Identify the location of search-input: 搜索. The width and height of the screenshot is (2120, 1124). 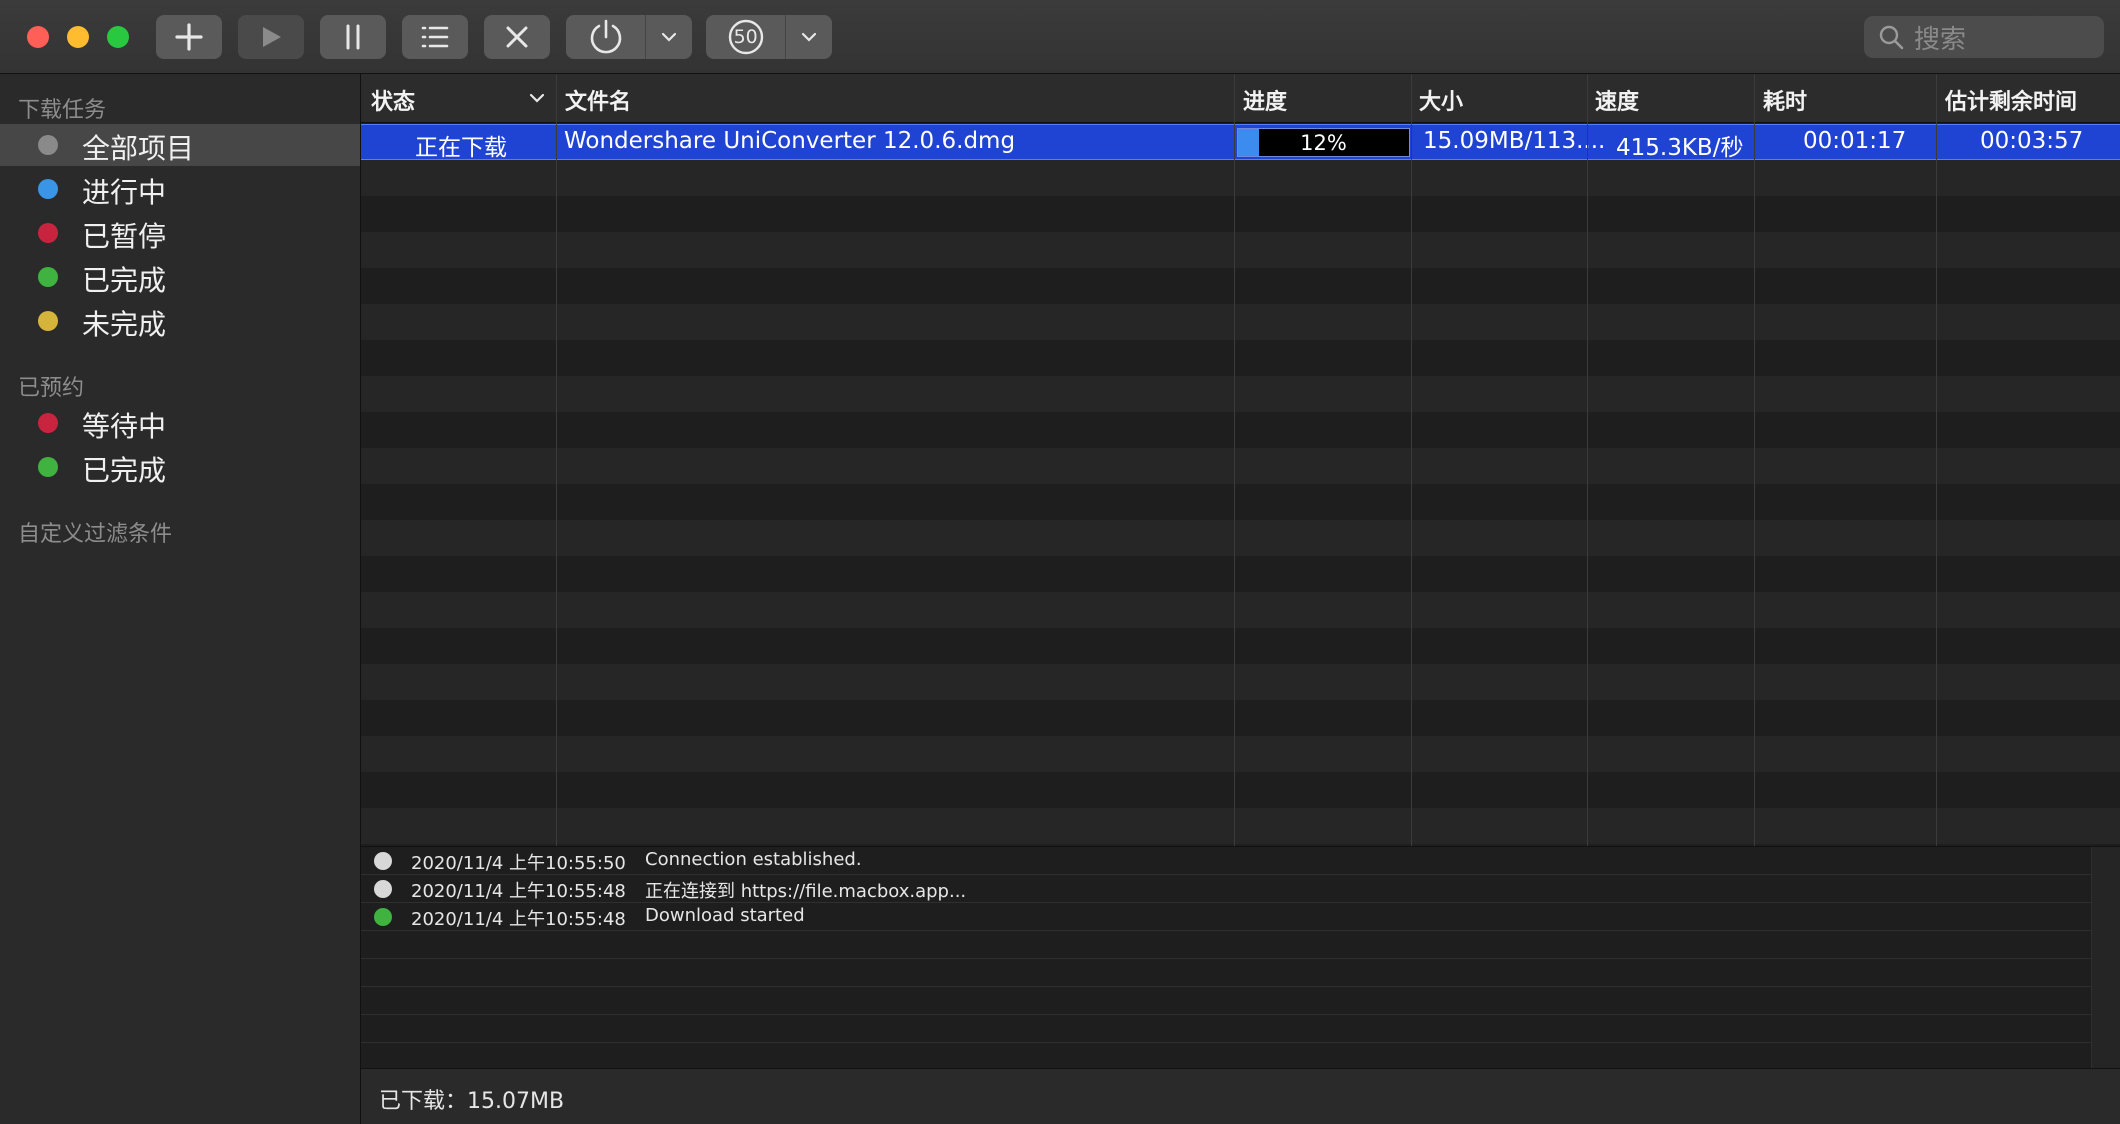
(1984, 37).